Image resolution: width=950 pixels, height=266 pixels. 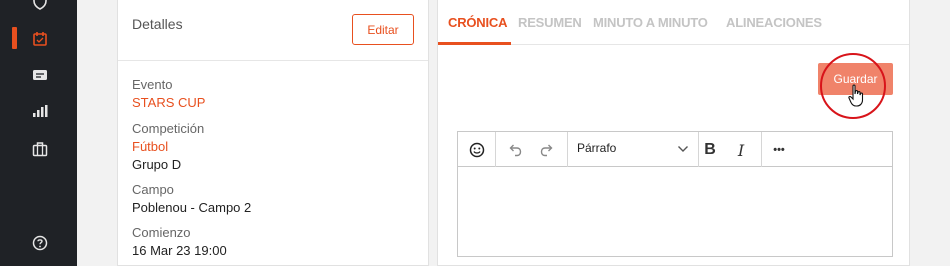 What do you see at coordinates (40, 75) in the screenshot?
I see `ticket-icon` at bounding box center [40, 75].